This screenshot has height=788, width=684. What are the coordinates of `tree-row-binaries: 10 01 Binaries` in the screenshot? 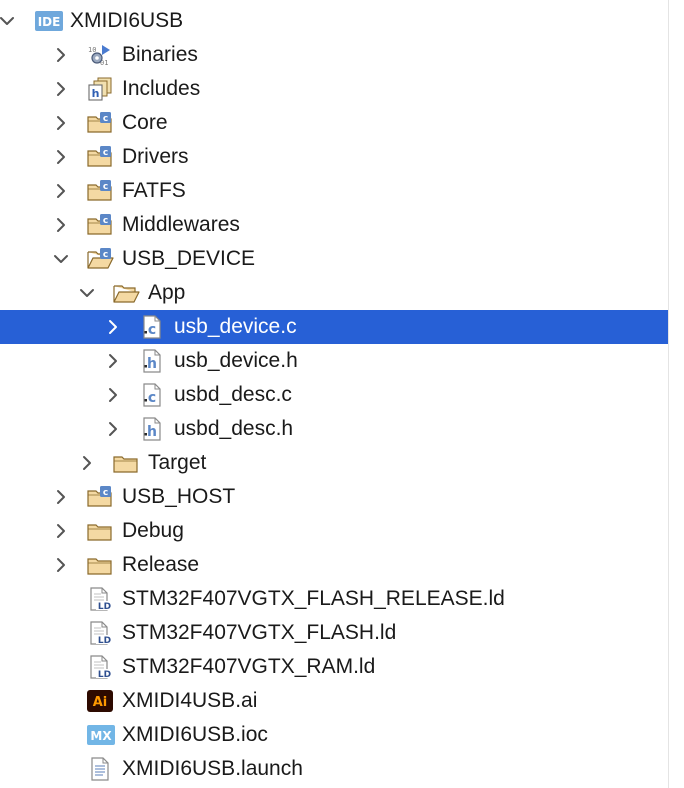 It's located at (334, 55).